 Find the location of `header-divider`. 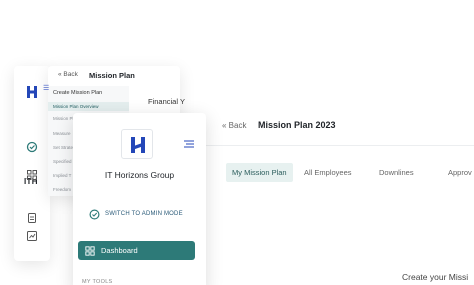

header-divider is located at coordinates (340, 145).